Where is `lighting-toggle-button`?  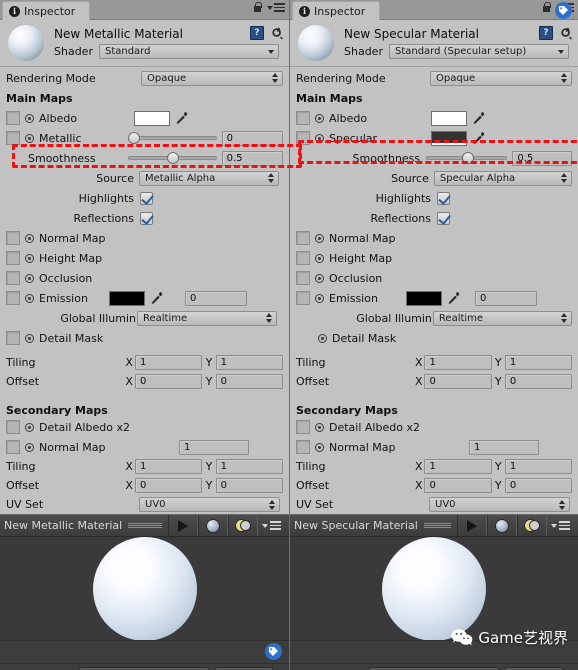 lighting-toggle-button is located at coordinates (532, 525).